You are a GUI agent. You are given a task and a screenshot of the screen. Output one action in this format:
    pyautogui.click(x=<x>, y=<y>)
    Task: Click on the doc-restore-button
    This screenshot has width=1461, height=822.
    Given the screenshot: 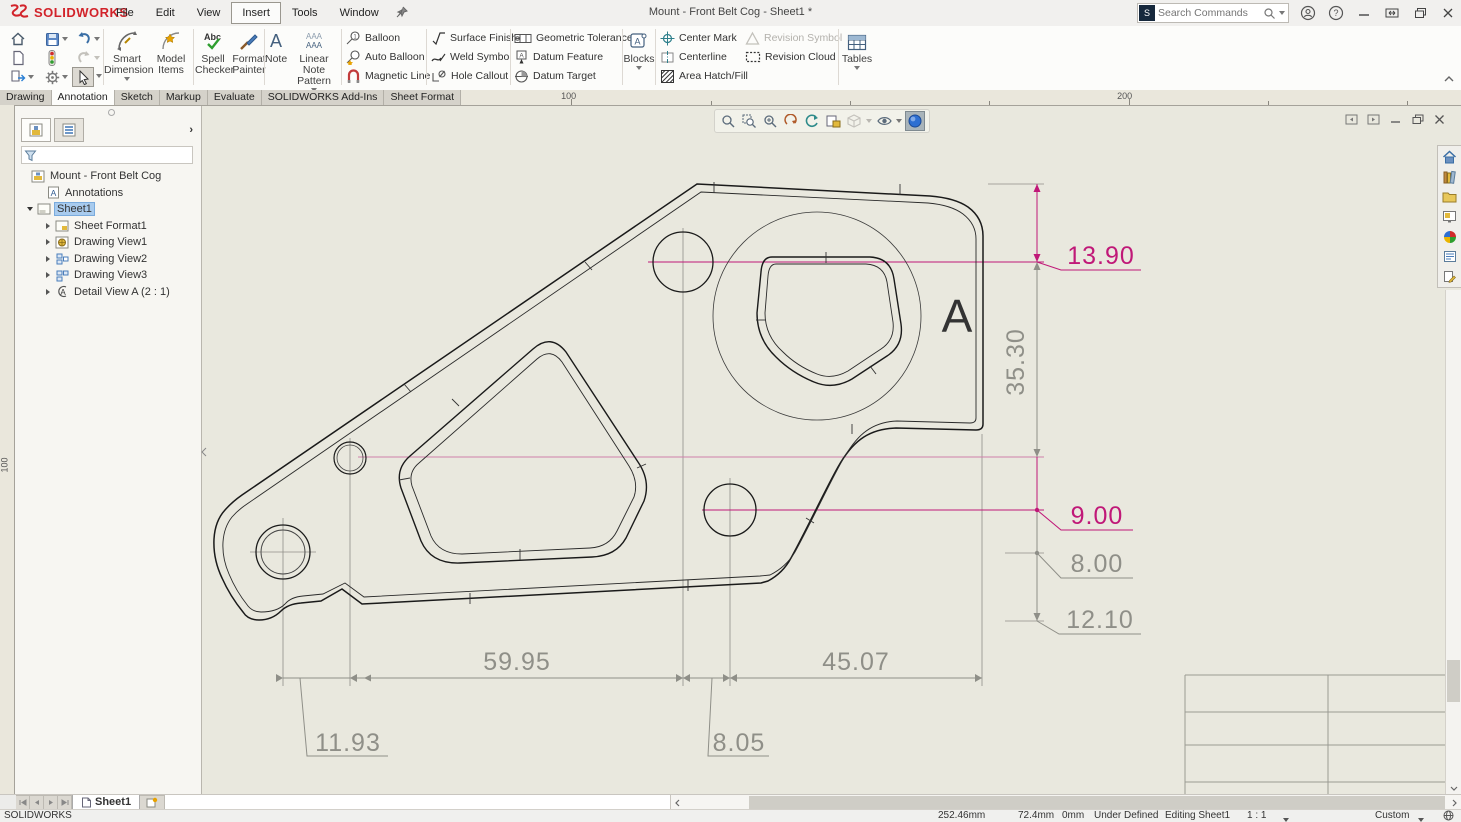 What is the action you would take?
    pyautogui.click(x=1417, y=119)
    